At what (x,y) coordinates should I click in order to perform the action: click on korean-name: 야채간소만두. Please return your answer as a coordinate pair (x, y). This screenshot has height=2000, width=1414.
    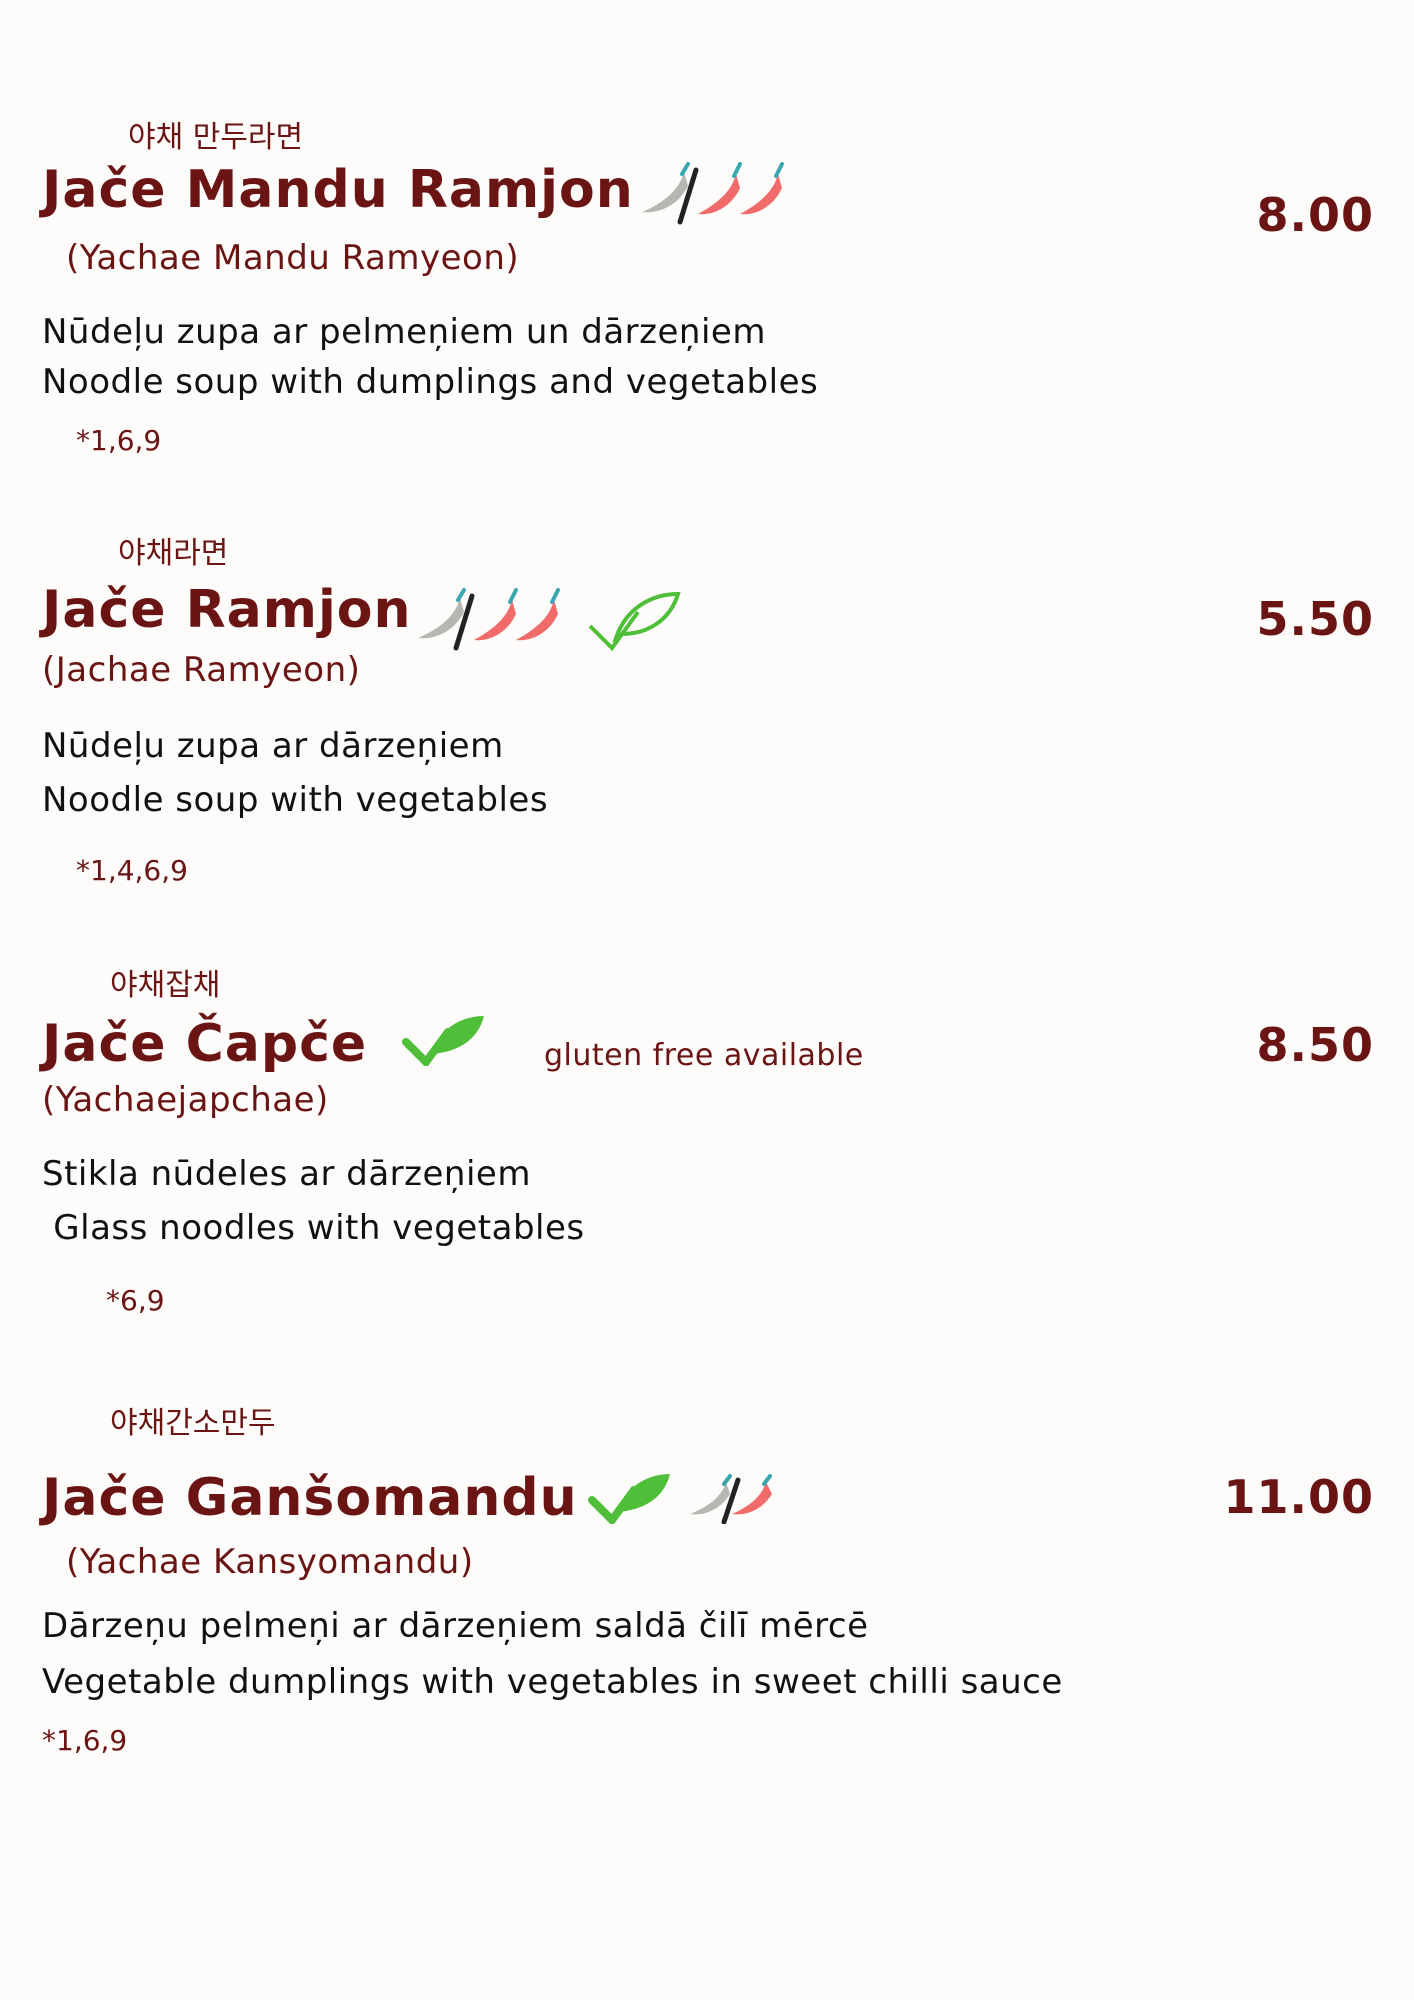
    Looking at the image, I should click on (193, 1423).